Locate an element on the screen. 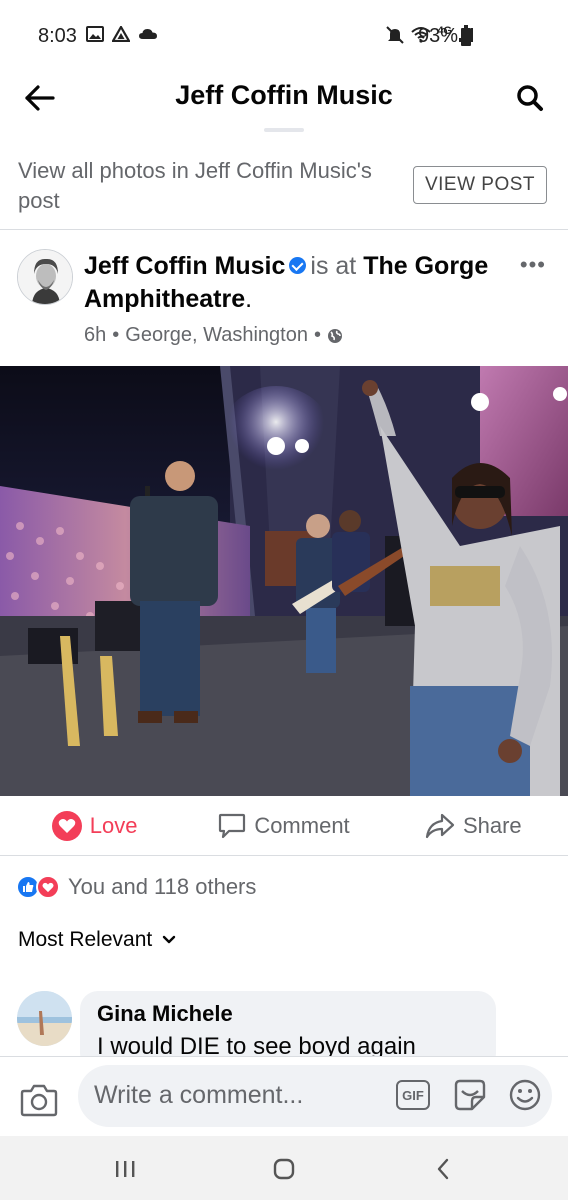  share-button: Share is located at coordinates (473, 825).